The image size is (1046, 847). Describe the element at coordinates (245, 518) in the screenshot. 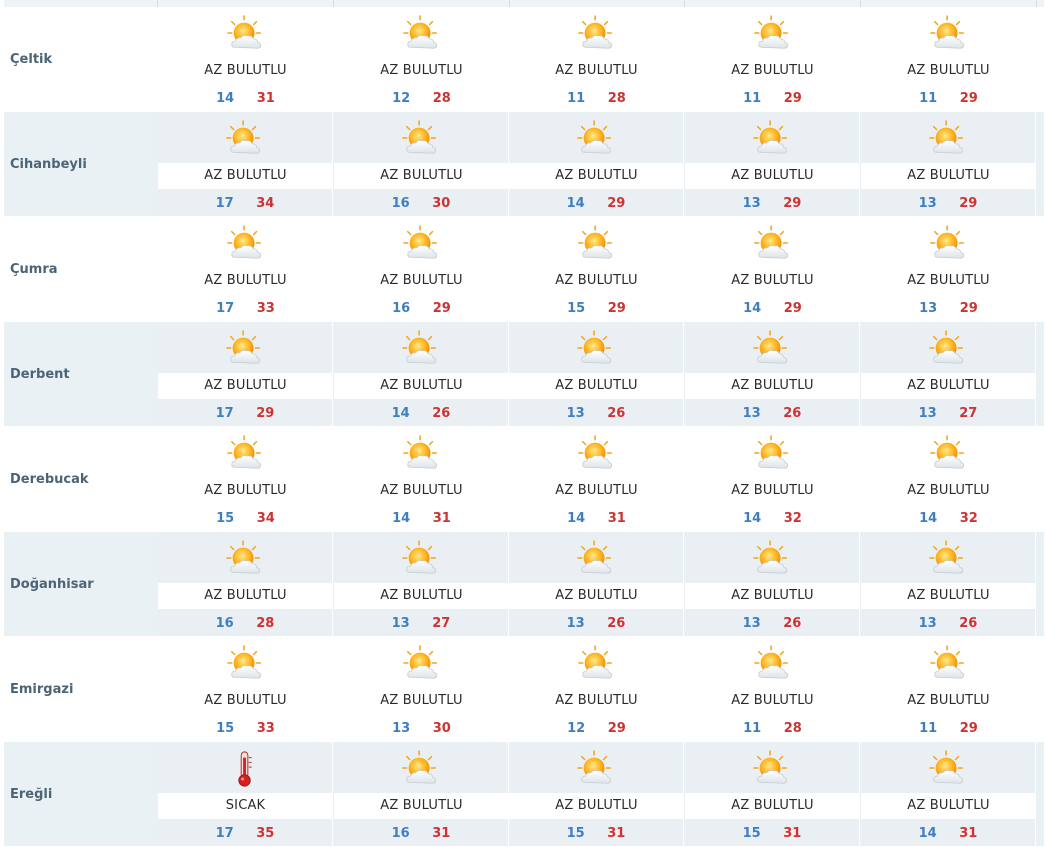

I see `temperature-range: 15 34` at that location.